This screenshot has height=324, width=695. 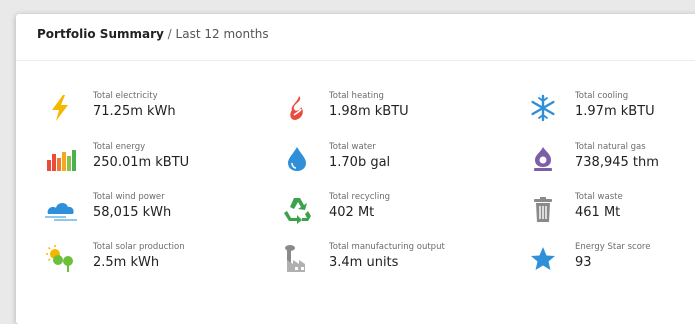 I want to click on metric-value: 250.01m kBTU, so click(x=141, y=162).